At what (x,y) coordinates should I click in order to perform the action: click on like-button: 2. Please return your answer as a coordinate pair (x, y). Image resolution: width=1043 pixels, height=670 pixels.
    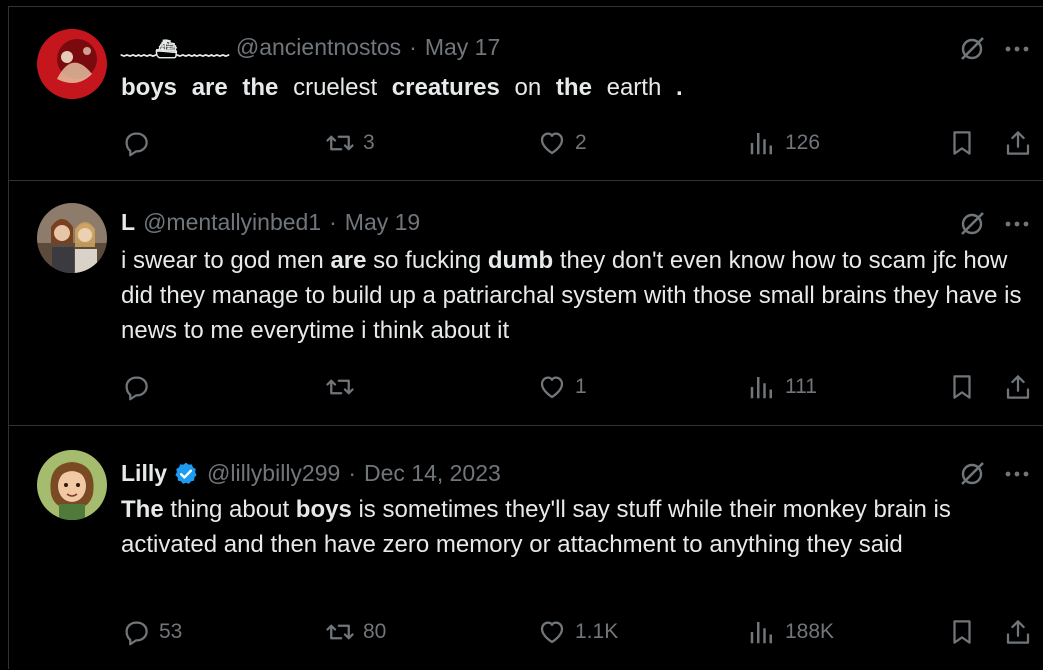
    Looking at the image, I should click on (562, 143).